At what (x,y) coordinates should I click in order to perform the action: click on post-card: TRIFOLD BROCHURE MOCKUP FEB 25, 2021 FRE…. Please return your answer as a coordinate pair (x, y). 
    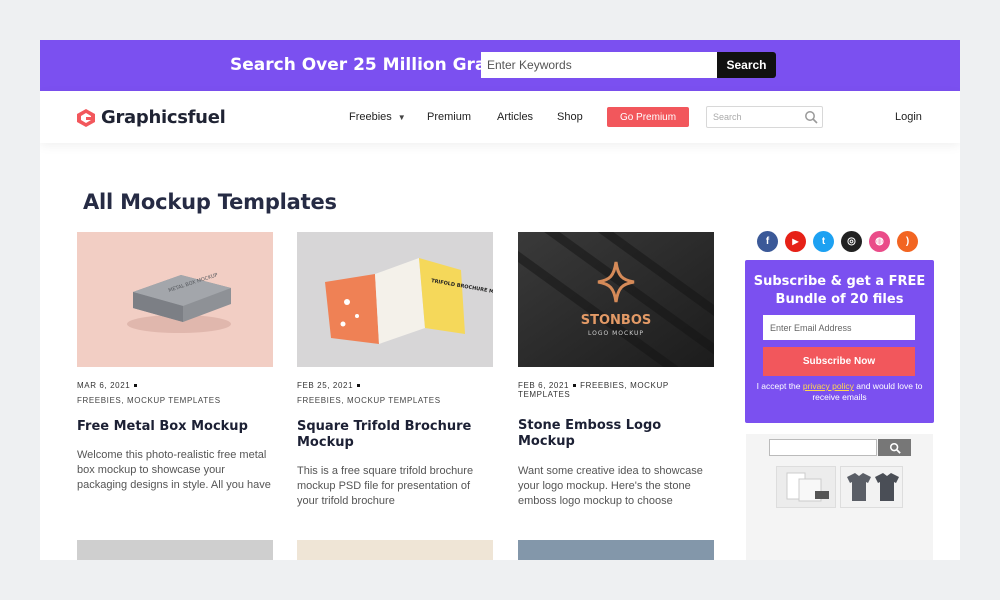
    Looking at the image, I should click on (395, 370).